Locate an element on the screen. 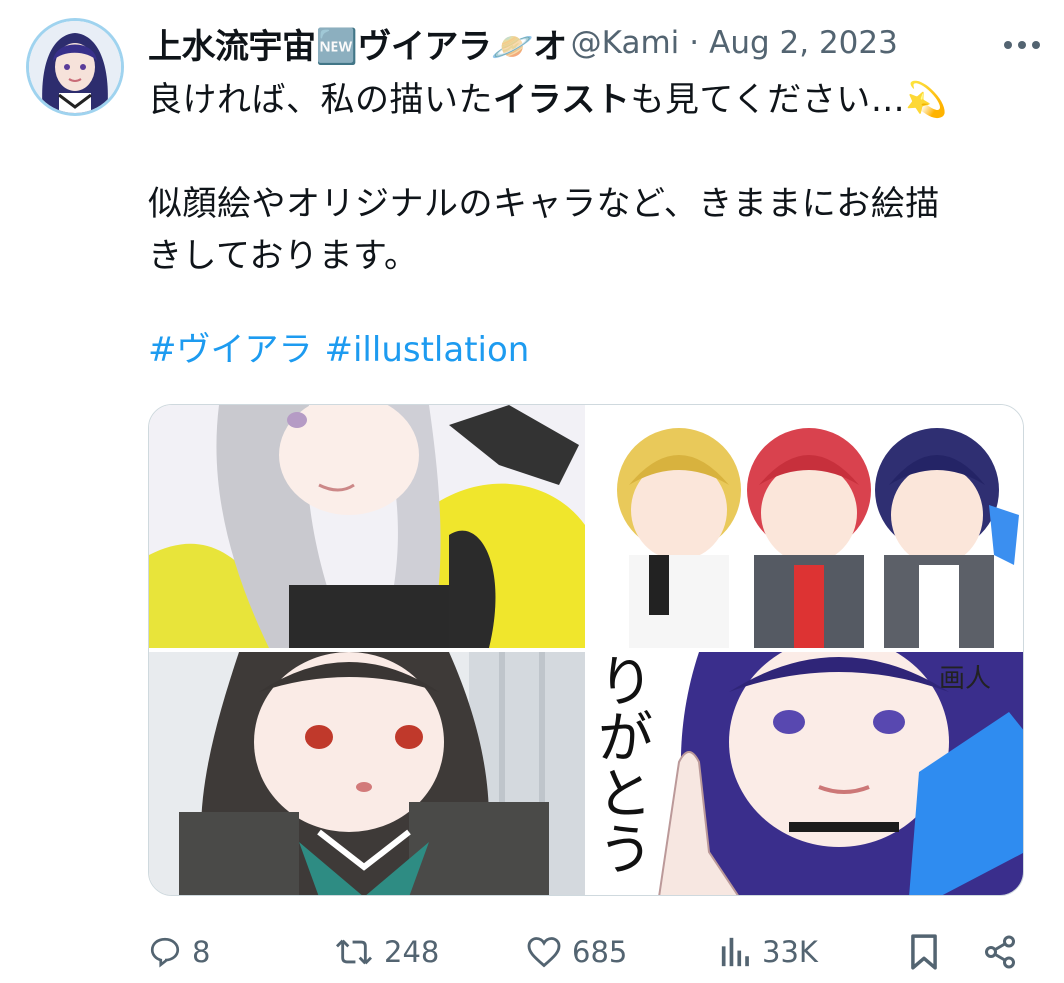  more-horizontal-icon is located at coordinates (1022, 45).